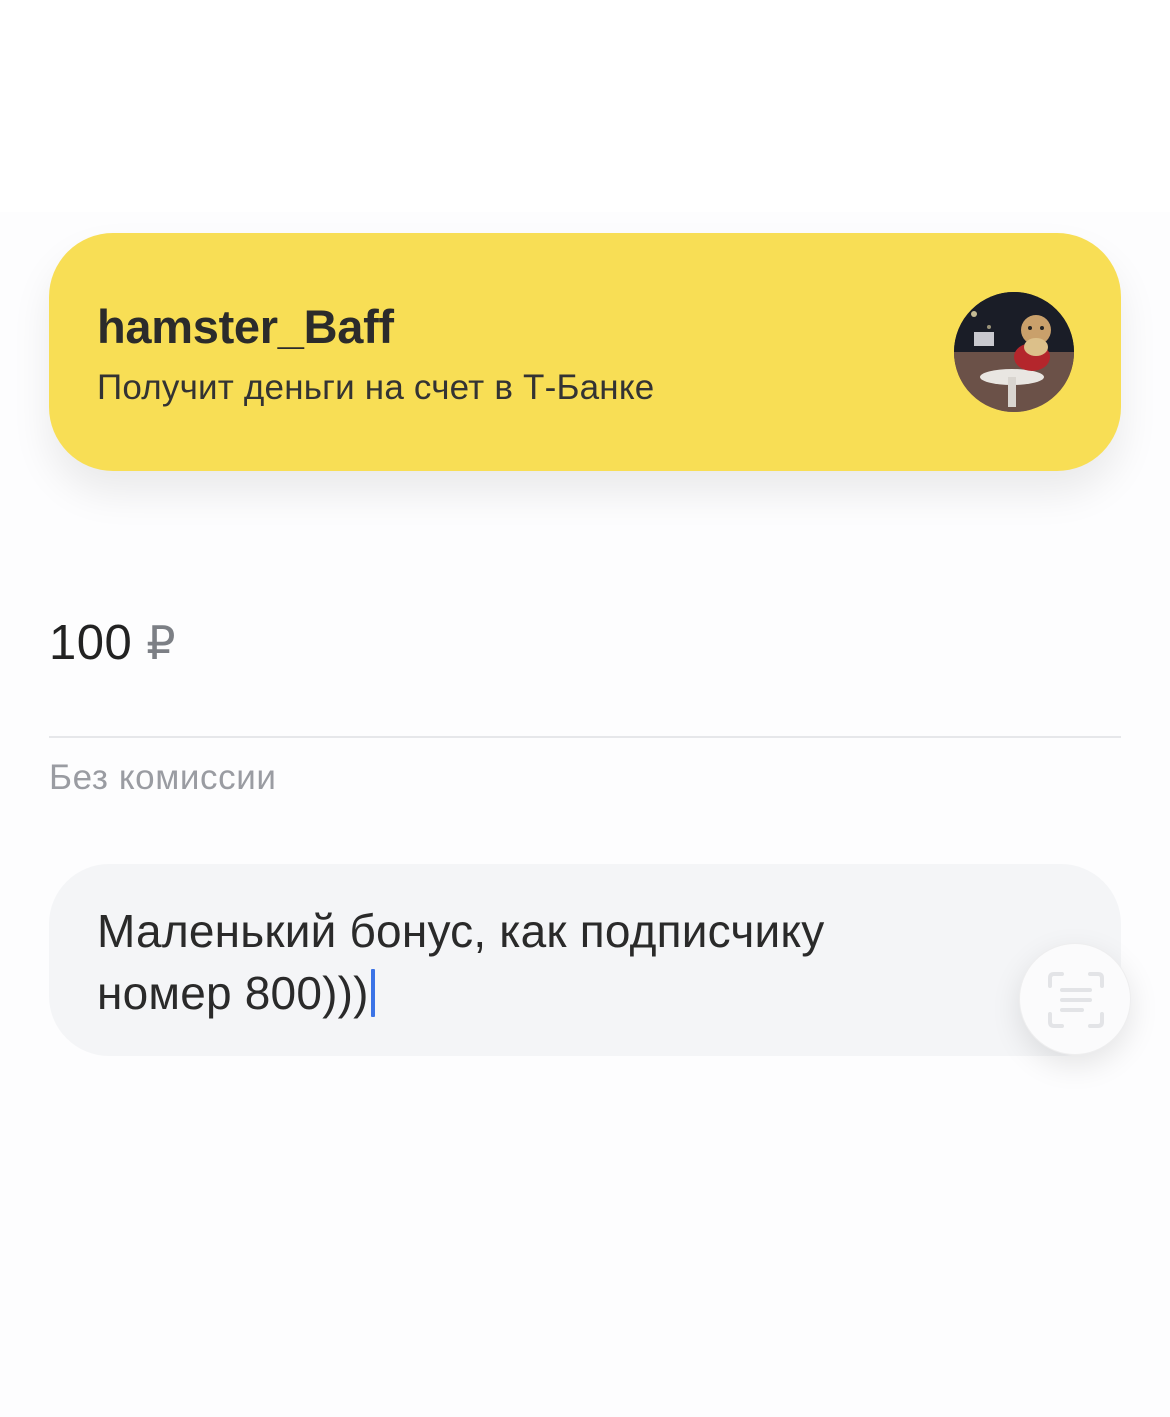  I want to click on scan-text-icon, so click(1076, 1000).